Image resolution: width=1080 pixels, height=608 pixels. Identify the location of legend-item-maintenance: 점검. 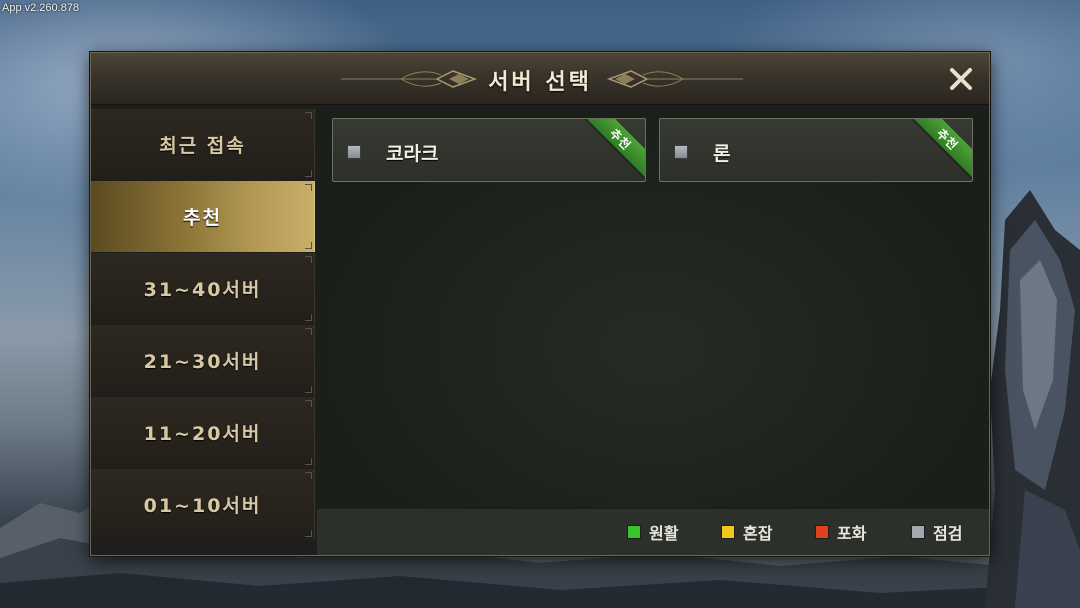
(936, 532).